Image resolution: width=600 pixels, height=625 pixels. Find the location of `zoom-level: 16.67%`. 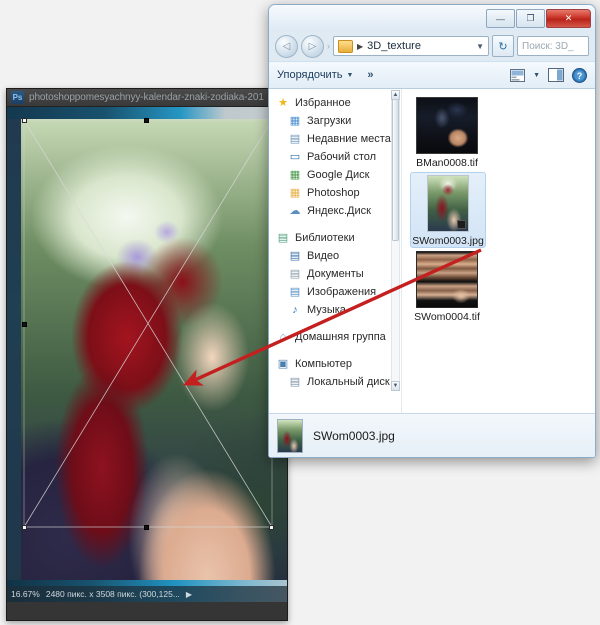

zoom-level: 16.67% is located at coordinates (25, 594).